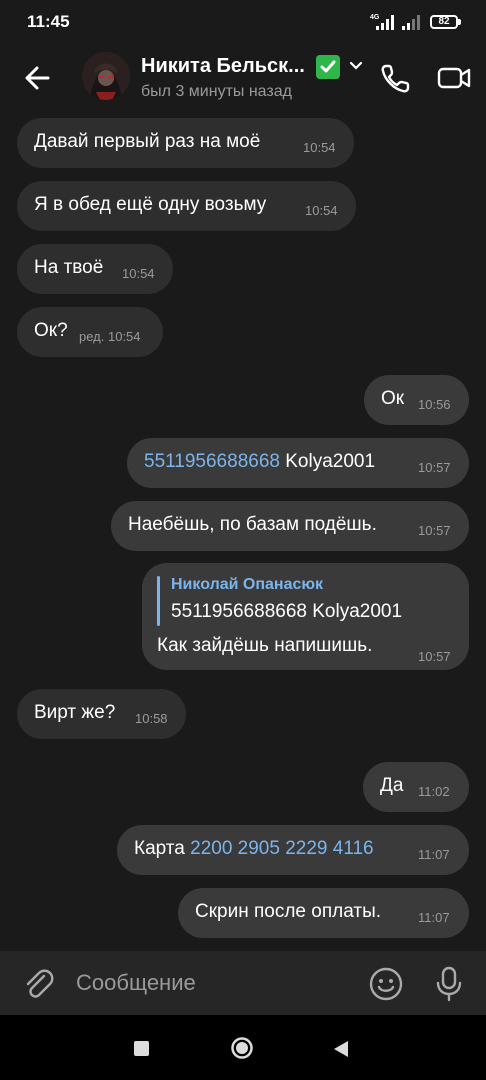  Describe the element at coordinates (454, 78) in the screenshot. I see `video-camera-icon` at that location.